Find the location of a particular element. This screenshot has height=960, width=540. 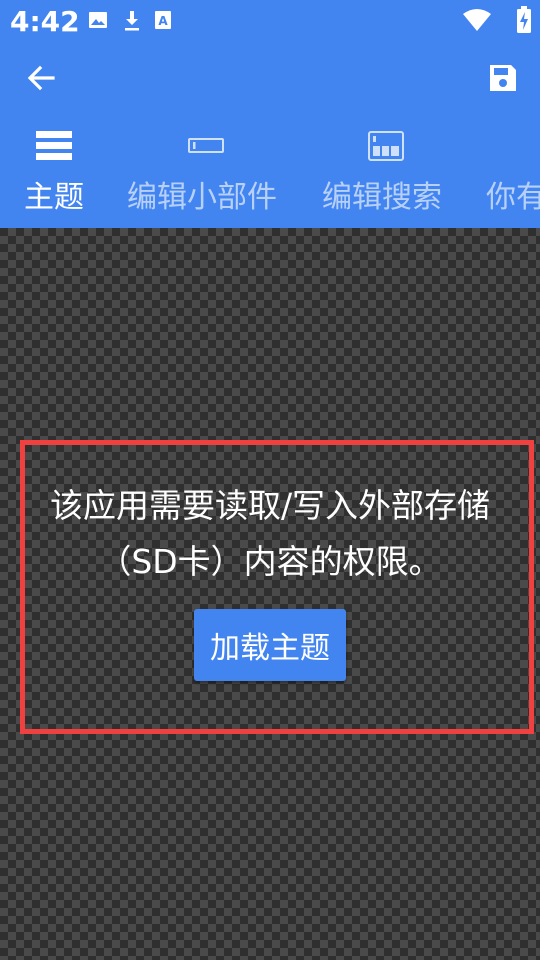

keyboard-a-icon: A is located at coordinates (163, 20).